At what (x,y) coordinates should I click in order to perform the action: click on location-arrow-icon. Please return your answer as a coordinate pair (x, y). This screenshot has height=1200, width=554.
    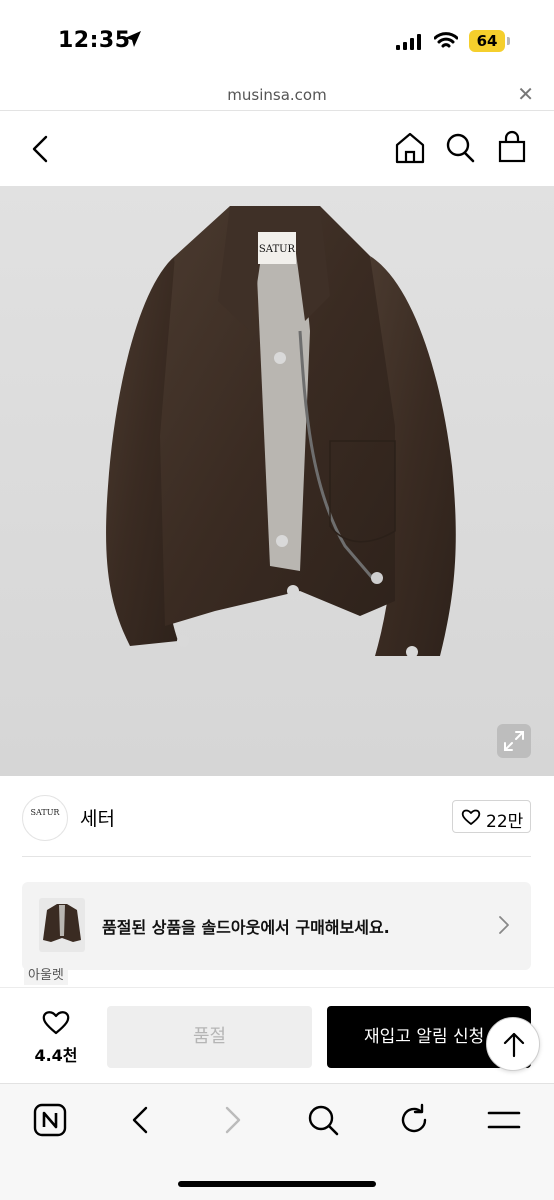
    Looking at the image, I should click on (133, 41).